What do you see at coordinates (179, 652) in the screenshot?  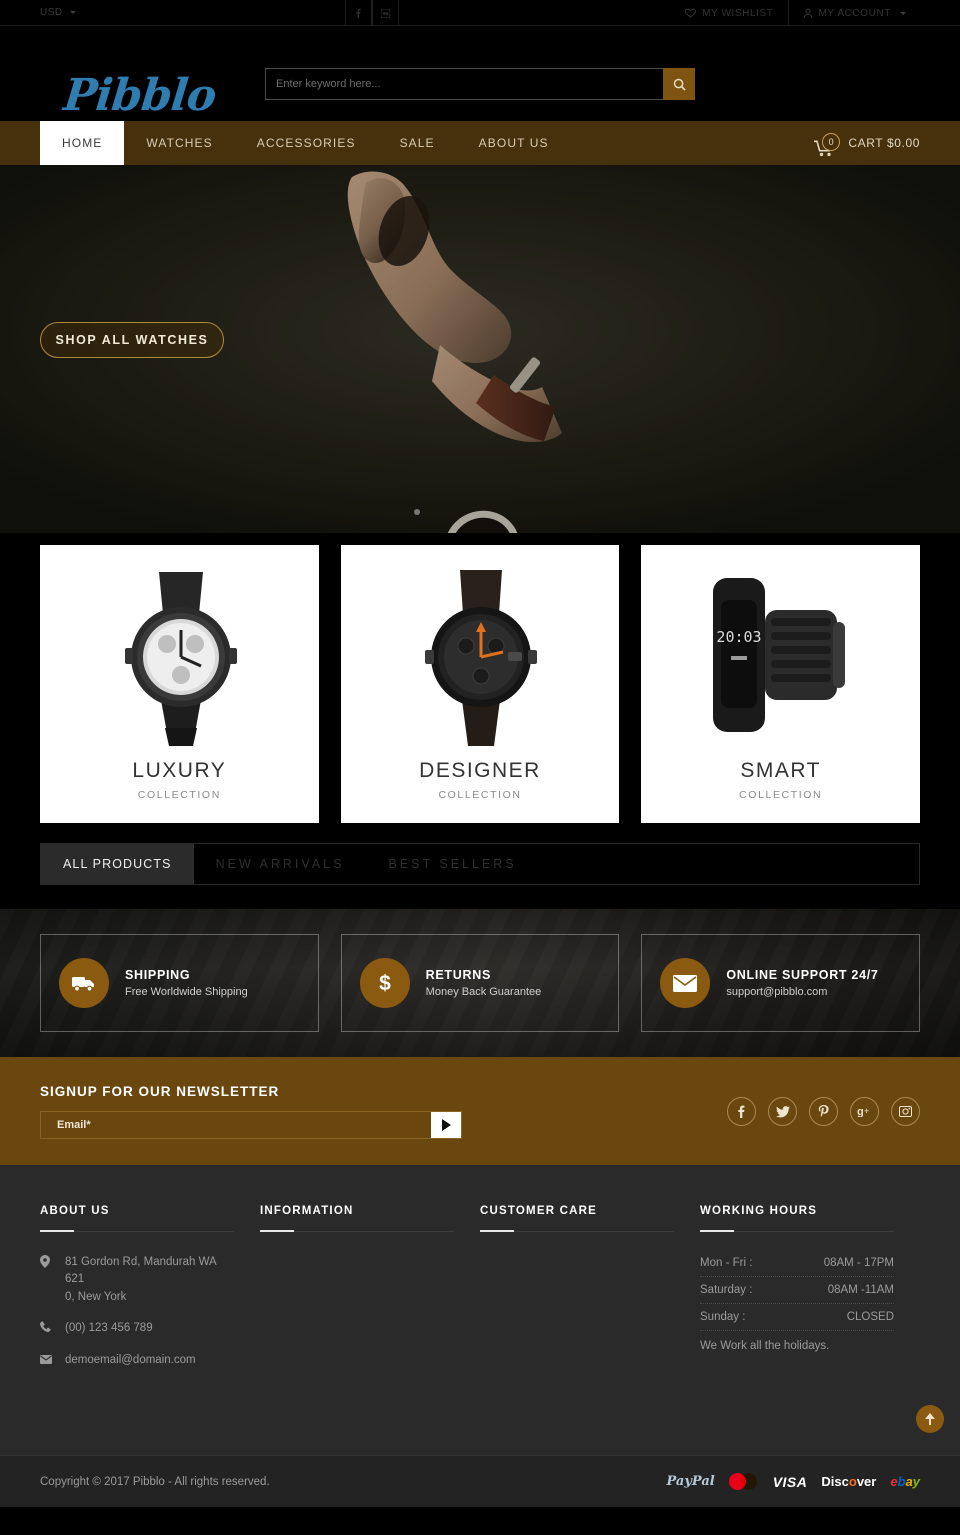 I see `luxury-watch-image` at bounding box center [179, 652].